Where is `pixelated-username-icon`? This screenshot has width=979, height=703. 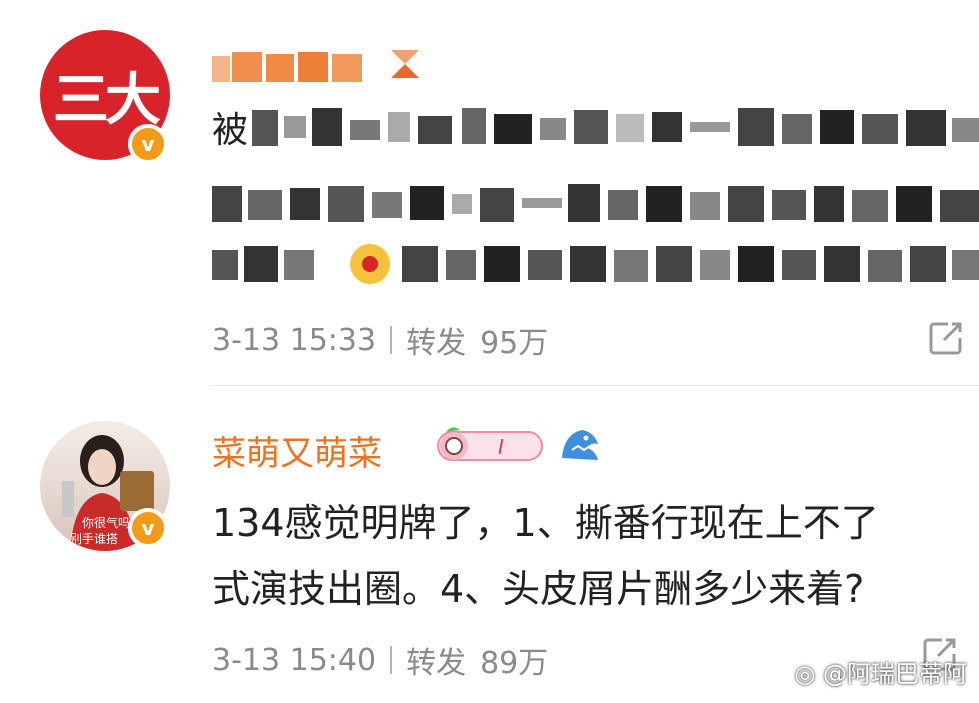 pixelated-username-icon is located at coordinates (287, 67).